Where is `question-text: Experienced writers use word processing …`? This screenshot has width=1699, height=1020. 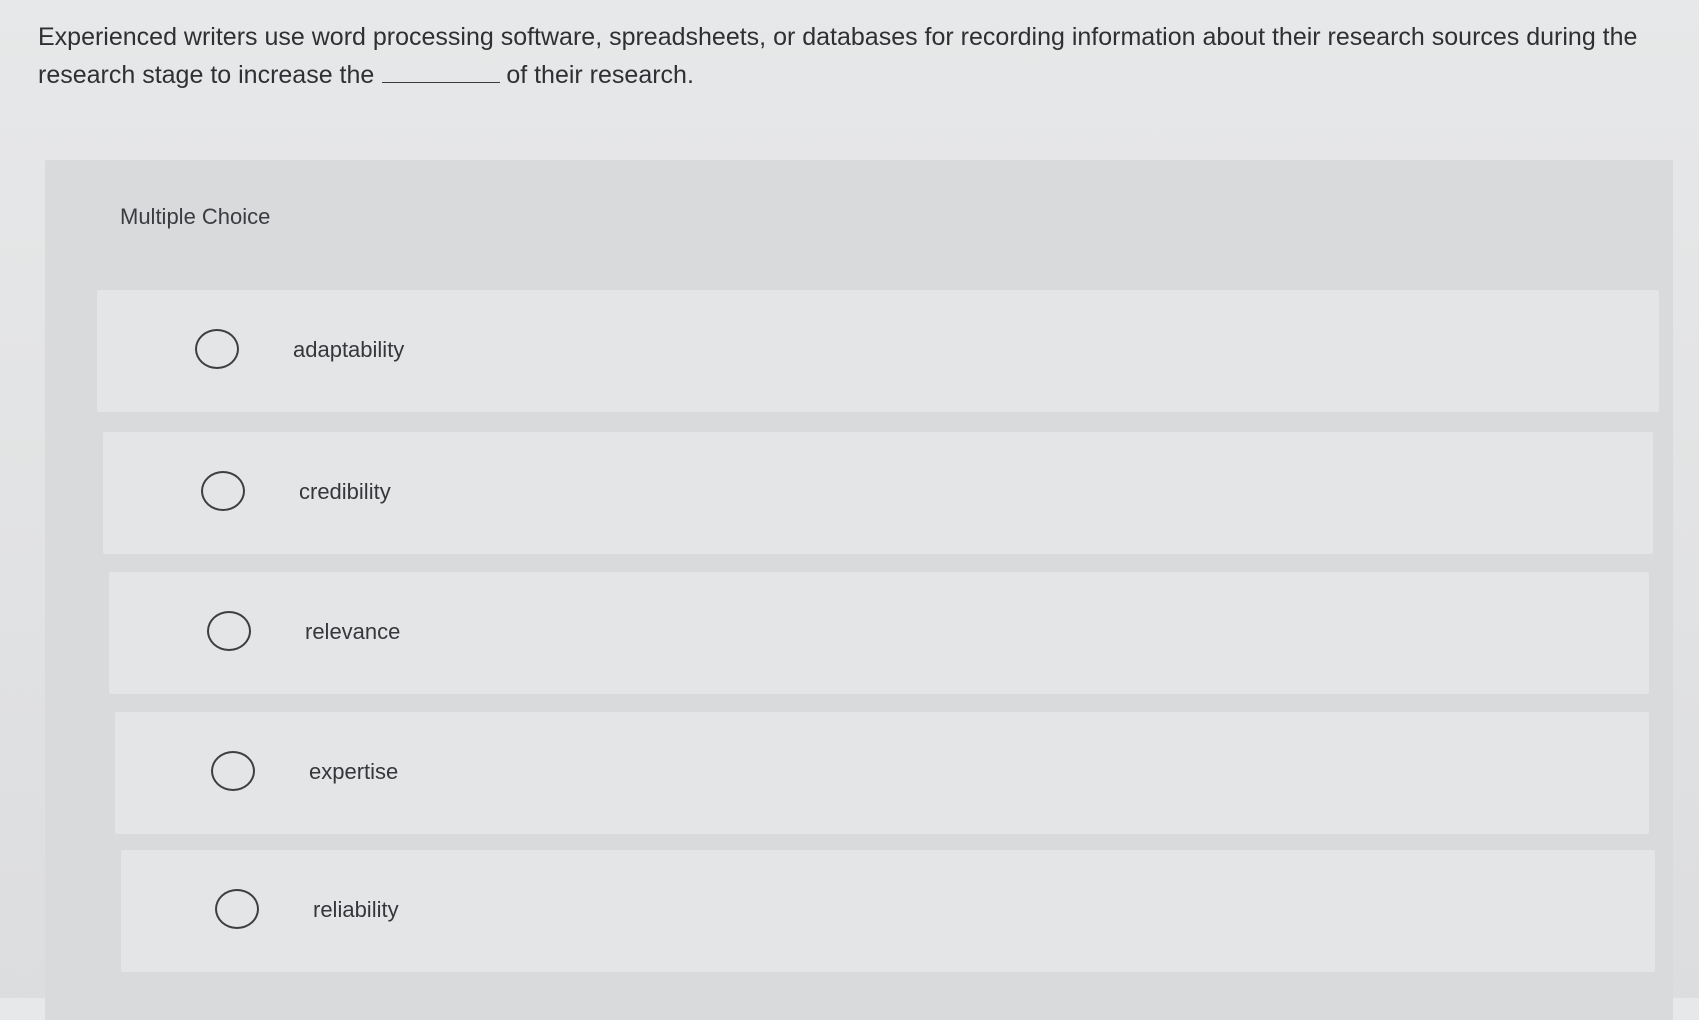 question-text: Experienced writers use word processing … is located at coordinates (848, 56).